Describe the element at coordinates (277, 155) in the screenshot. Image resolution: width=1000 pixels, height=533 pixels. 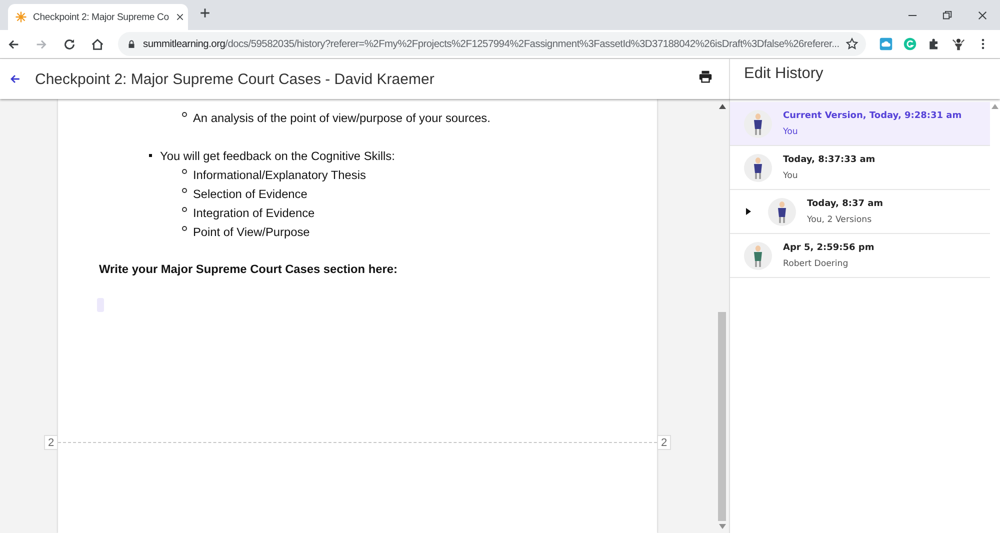
I see `list-item-text: You will get feedback on the Cognitive Skills:` at that location.